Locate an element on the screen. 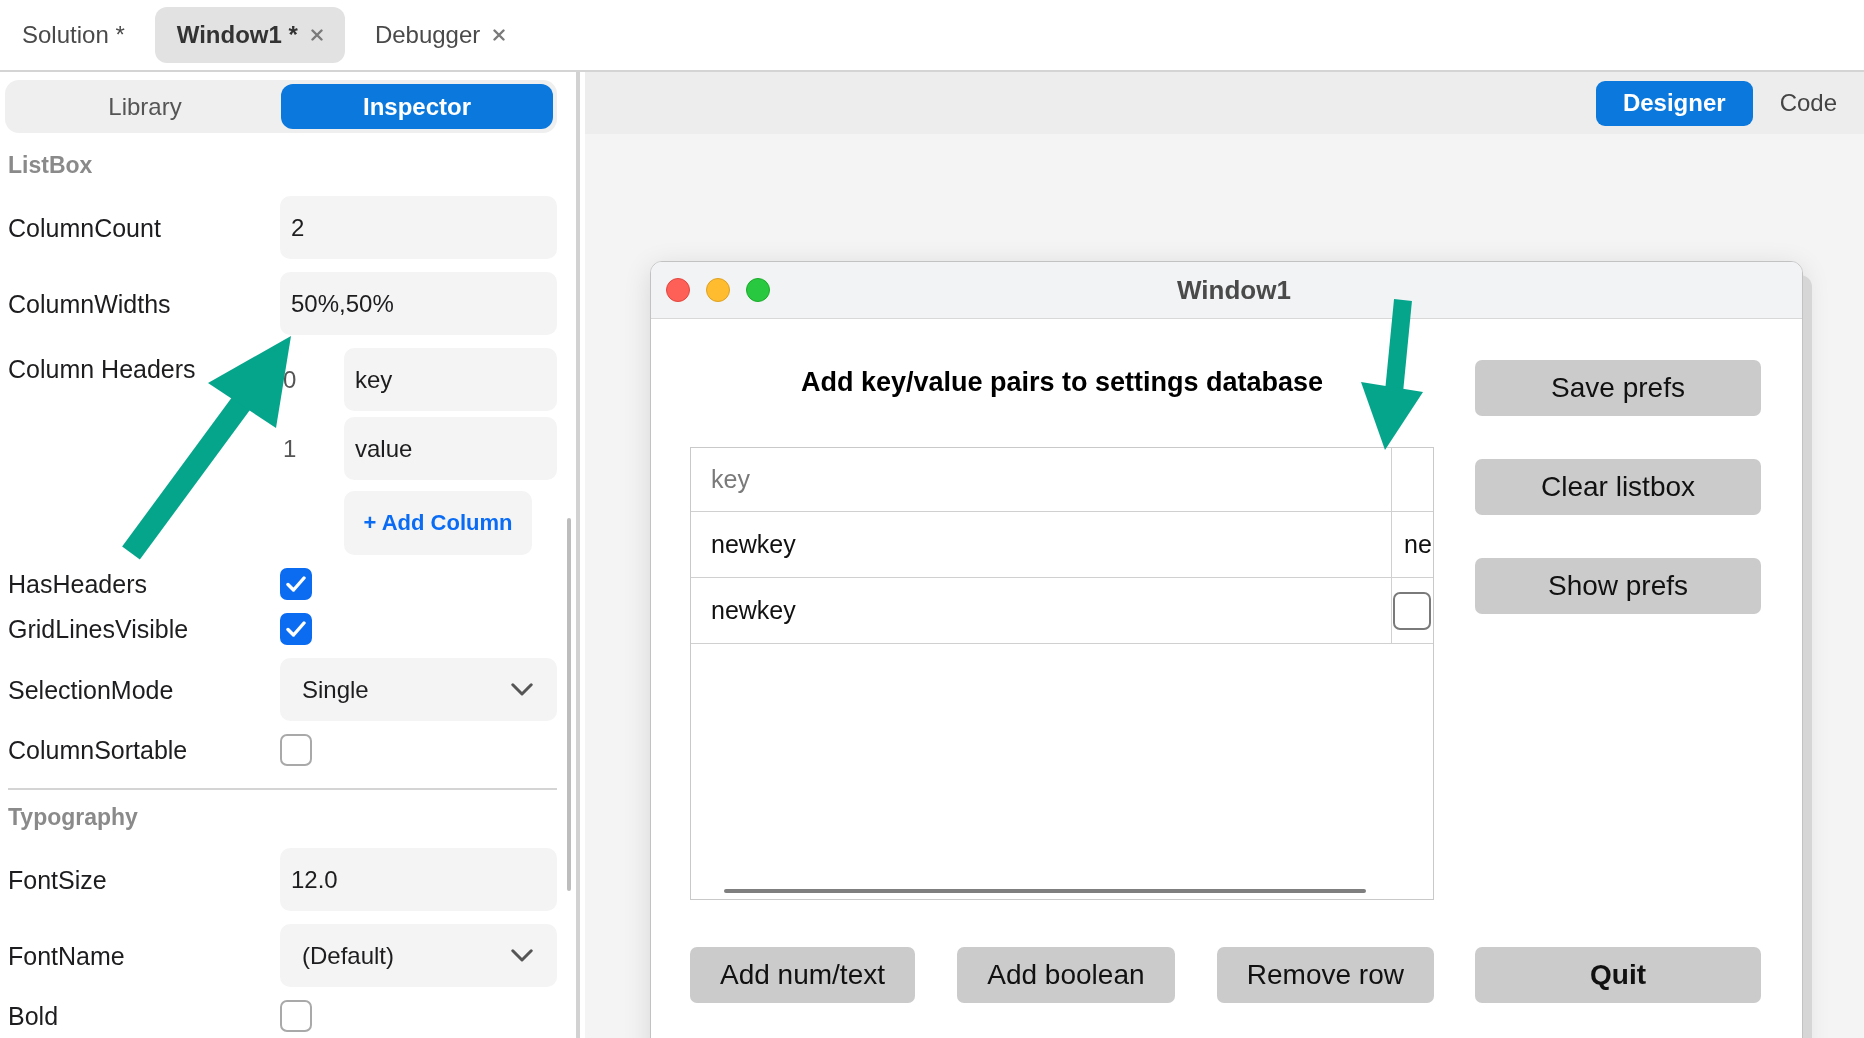 The height and width of the screenshot is (1038, 1864). section-heading: ListBox is located at coordinates (51, 165).